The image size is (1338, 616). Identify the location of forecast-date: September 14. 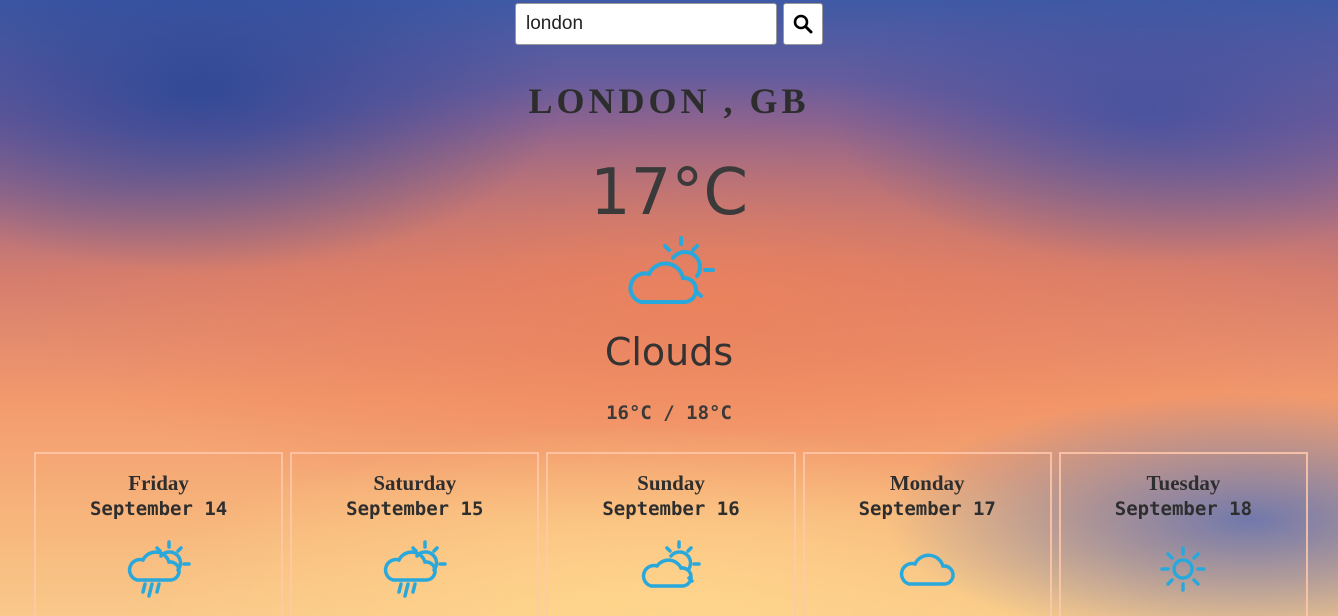
(158, 509).